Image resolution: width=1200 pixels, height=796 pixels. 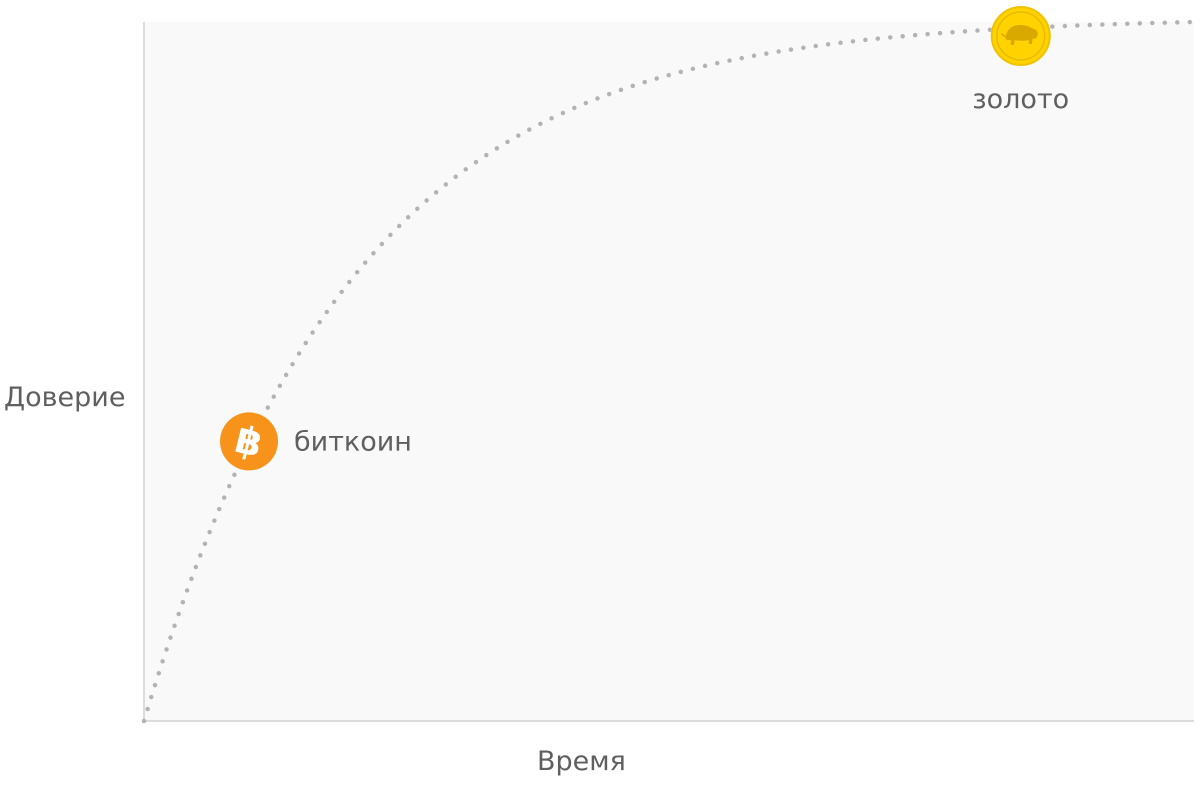 What do you see at coordinates (581, 761) in the screenshot?
I see `x-axis-label: Время` at bounding box center [581, 761].